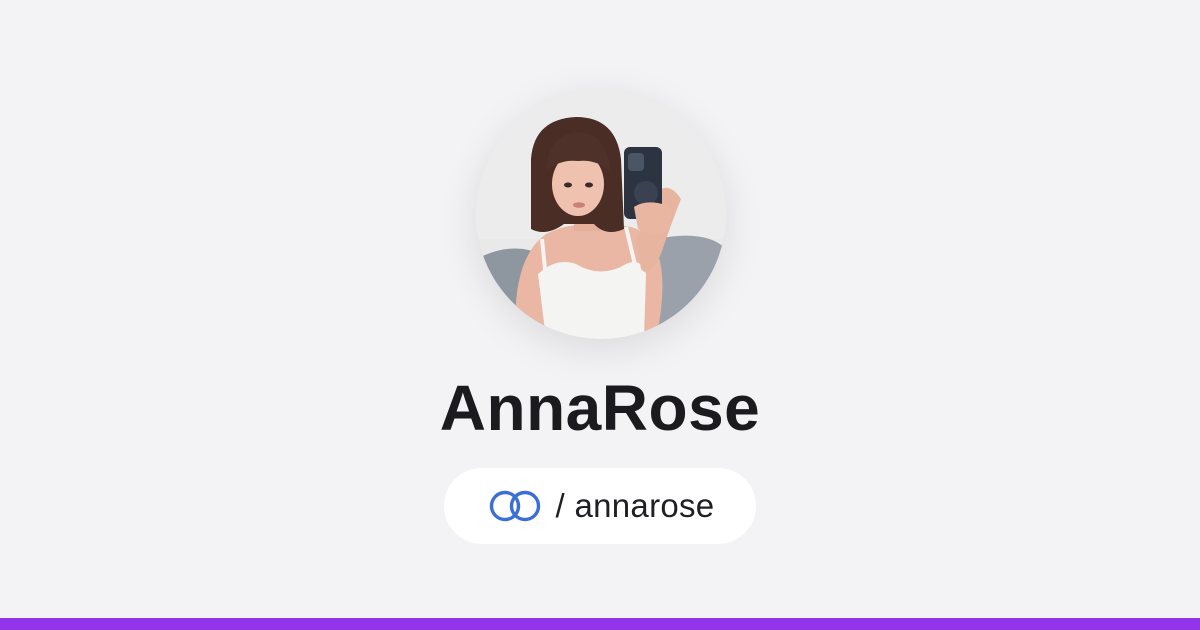  I want to click on profile-link-pill: / annarose, so click(600, 506).